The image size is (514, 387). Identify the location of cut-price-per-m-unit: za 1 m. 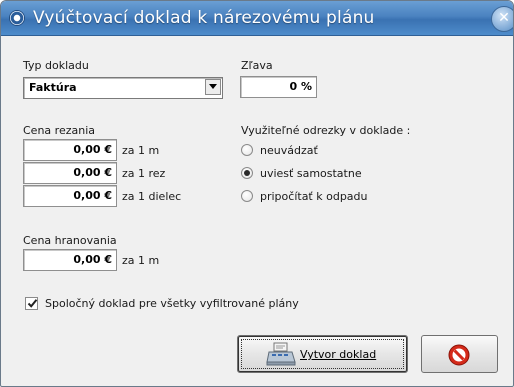
(141, 150).